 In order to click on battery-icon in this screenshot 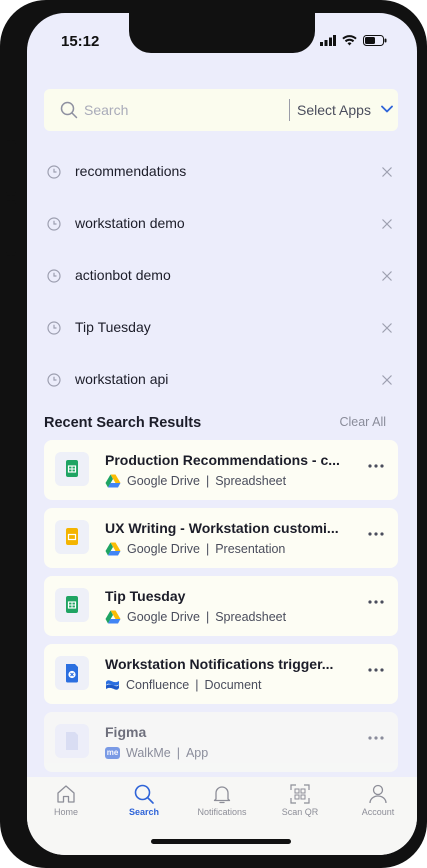, I will do `click(375, 40)`.